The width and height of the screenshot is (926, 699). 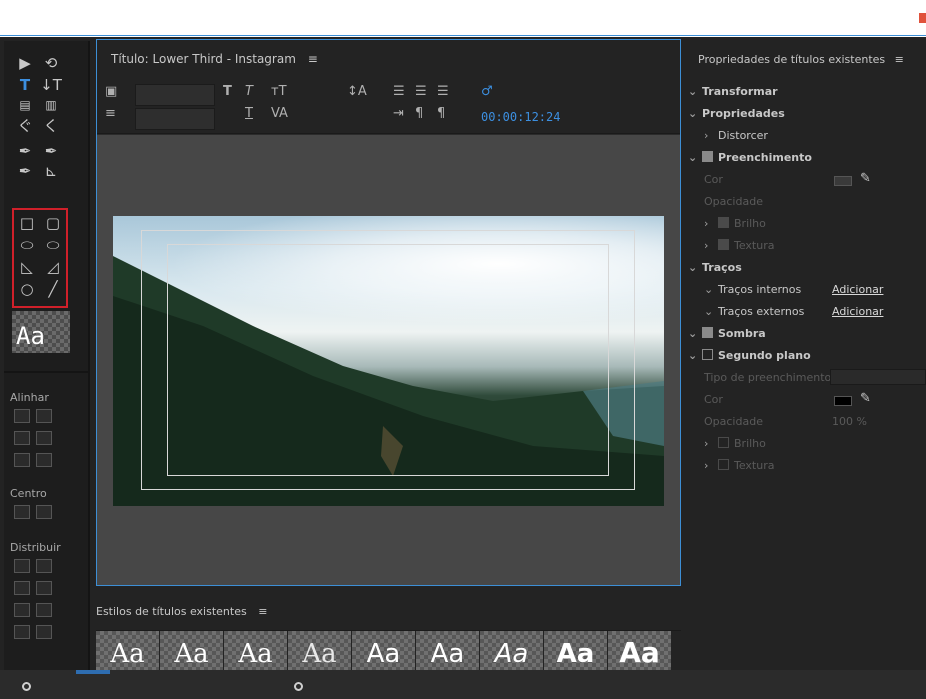 I want to click on section-tracos-externos: ⌄ Traços externos, so click(x=754, y=314).